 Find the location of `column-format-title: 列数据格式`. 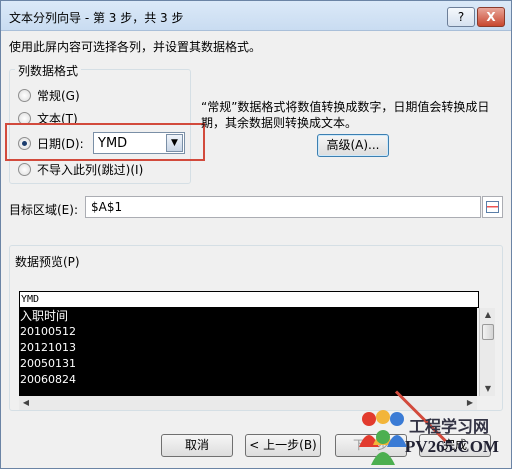

column-format-title: 列数据格式 is located at coordinates (48, 70).